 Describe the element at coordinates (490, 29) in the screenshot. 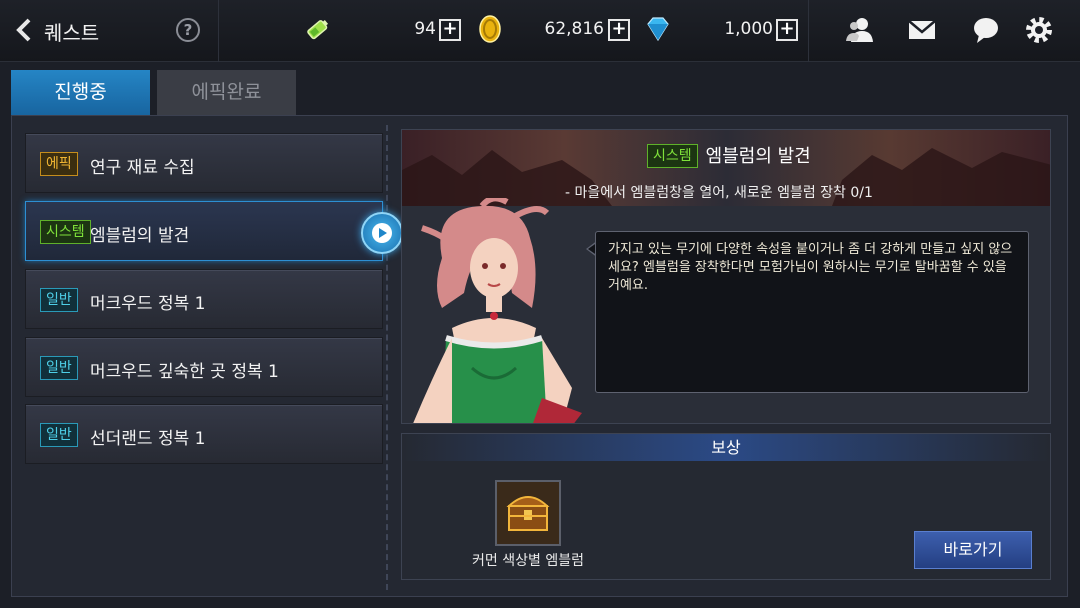

I see `gold-coin-icon` at that location.